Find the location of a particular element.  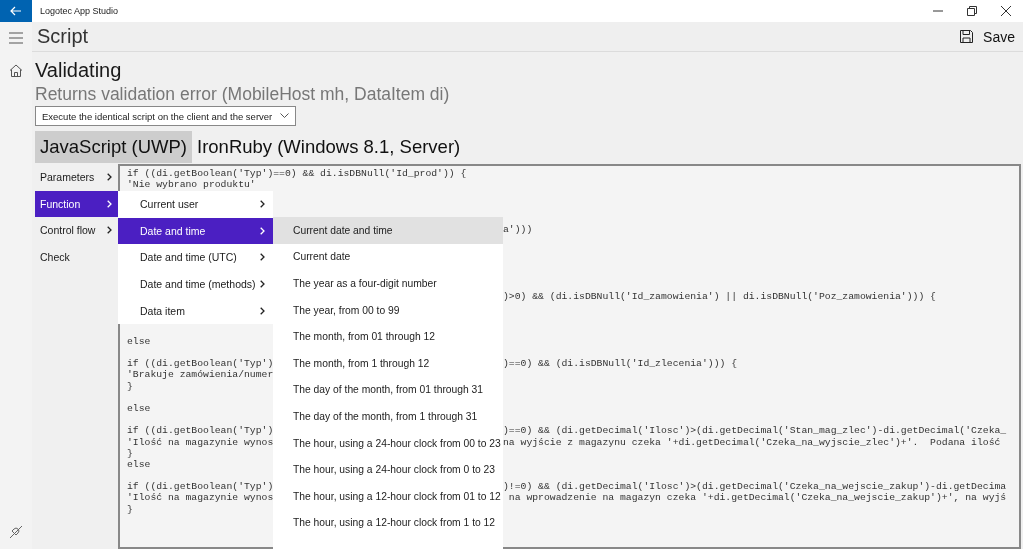

category-item: Control flow is located at coordinates (76, 230).